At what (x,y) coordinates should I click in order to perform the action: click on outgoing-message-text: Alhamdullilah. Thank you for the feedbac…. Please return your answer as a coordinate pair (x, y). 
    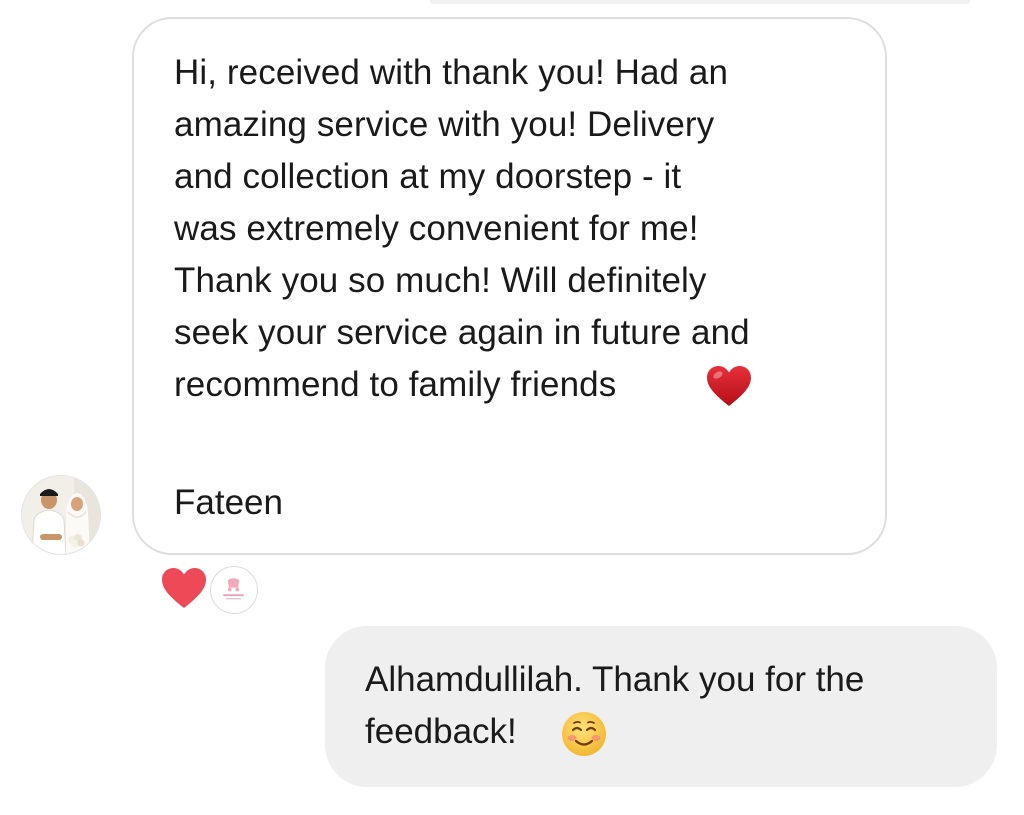
    Looking at the image, I should click on (615, 705).